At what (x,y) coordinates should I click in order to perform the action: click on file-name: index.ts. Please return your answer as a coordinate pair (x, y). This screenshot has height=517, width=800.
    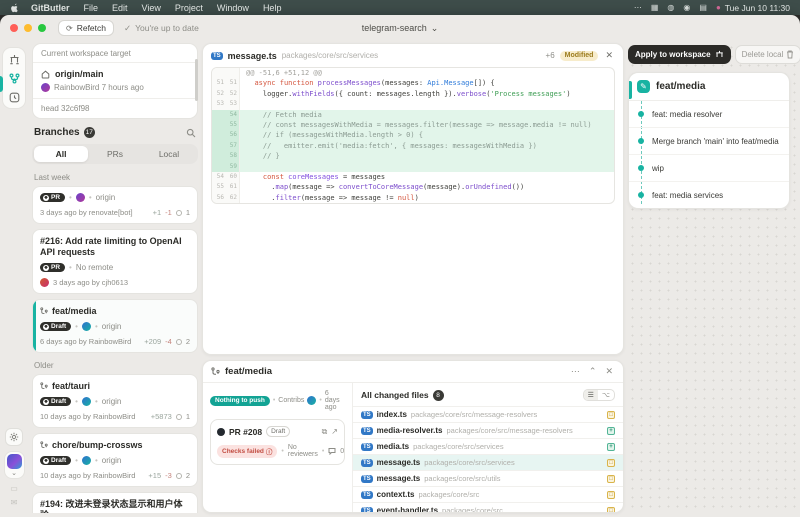
    Looking at the image, I should click on (391, 414).